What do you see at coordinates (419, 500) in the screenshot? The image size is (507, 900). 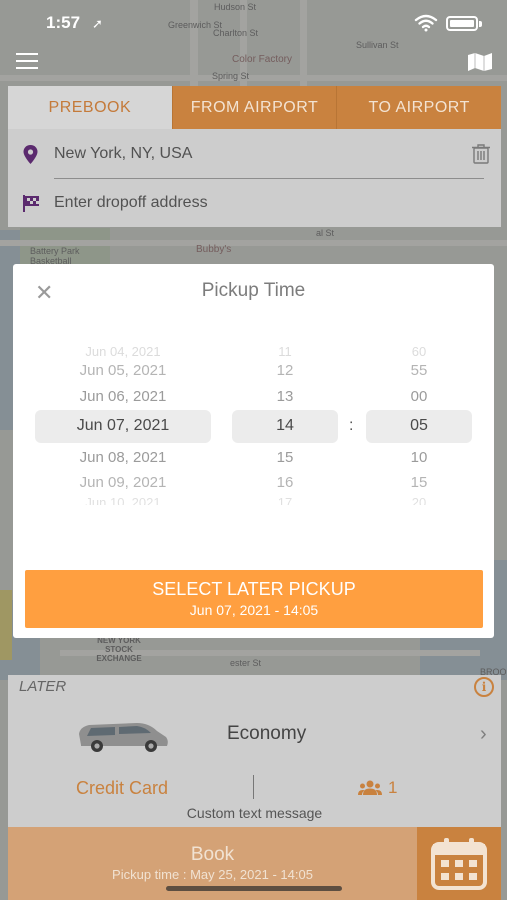 I see `minute-option: 20` at bounding box center [419, 500].